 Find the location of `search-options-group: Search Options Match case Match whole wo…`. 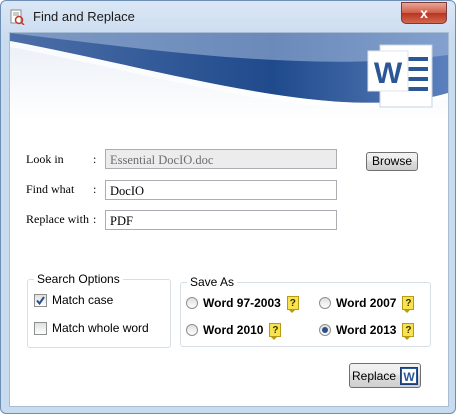

search-options-group: Search Options Match case Match whole wo… is located at coordinates (99, 310).